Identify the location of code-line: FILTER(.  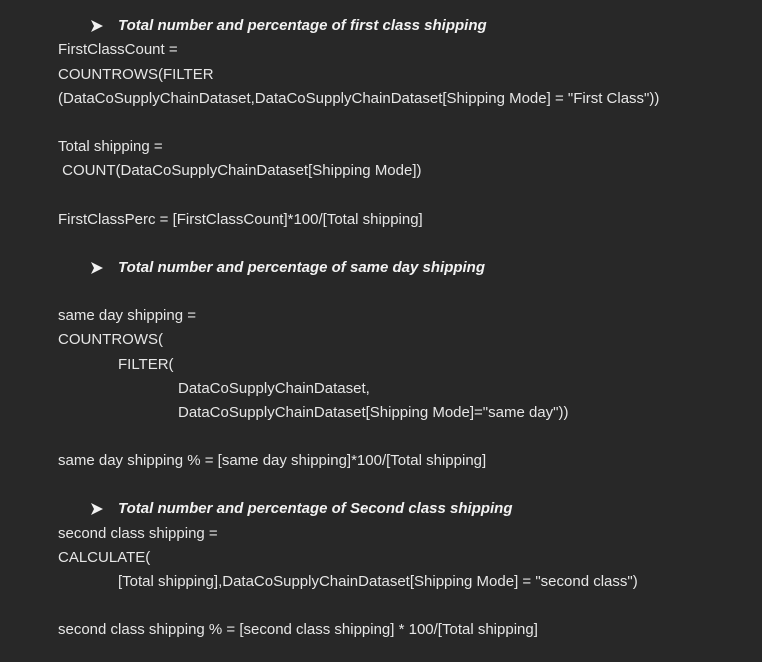
(146, 364).